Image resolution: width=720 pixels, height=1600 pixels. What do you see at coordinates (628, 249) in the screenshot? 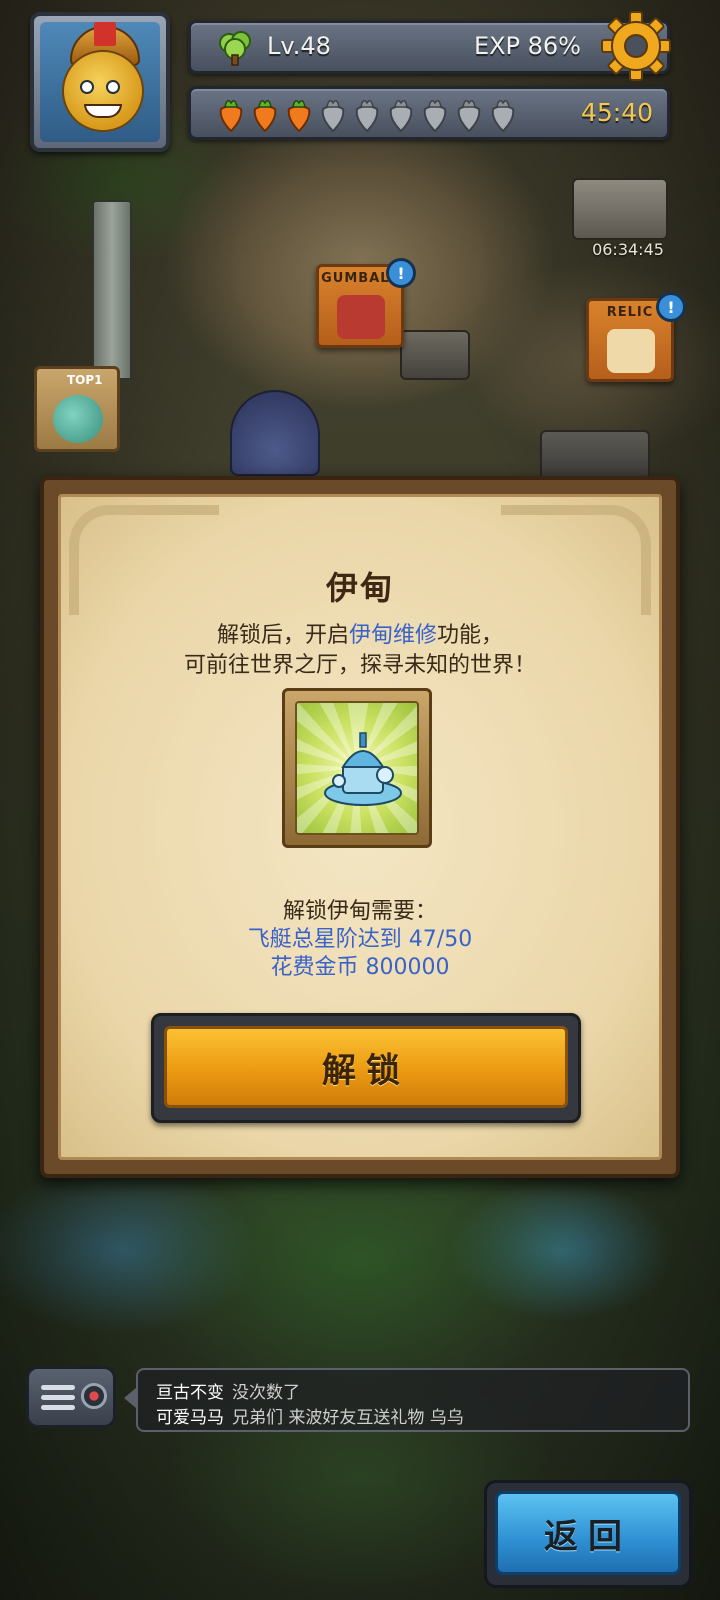
I see `chest-timer: 06:34:45` at bounding box center [628, 249].